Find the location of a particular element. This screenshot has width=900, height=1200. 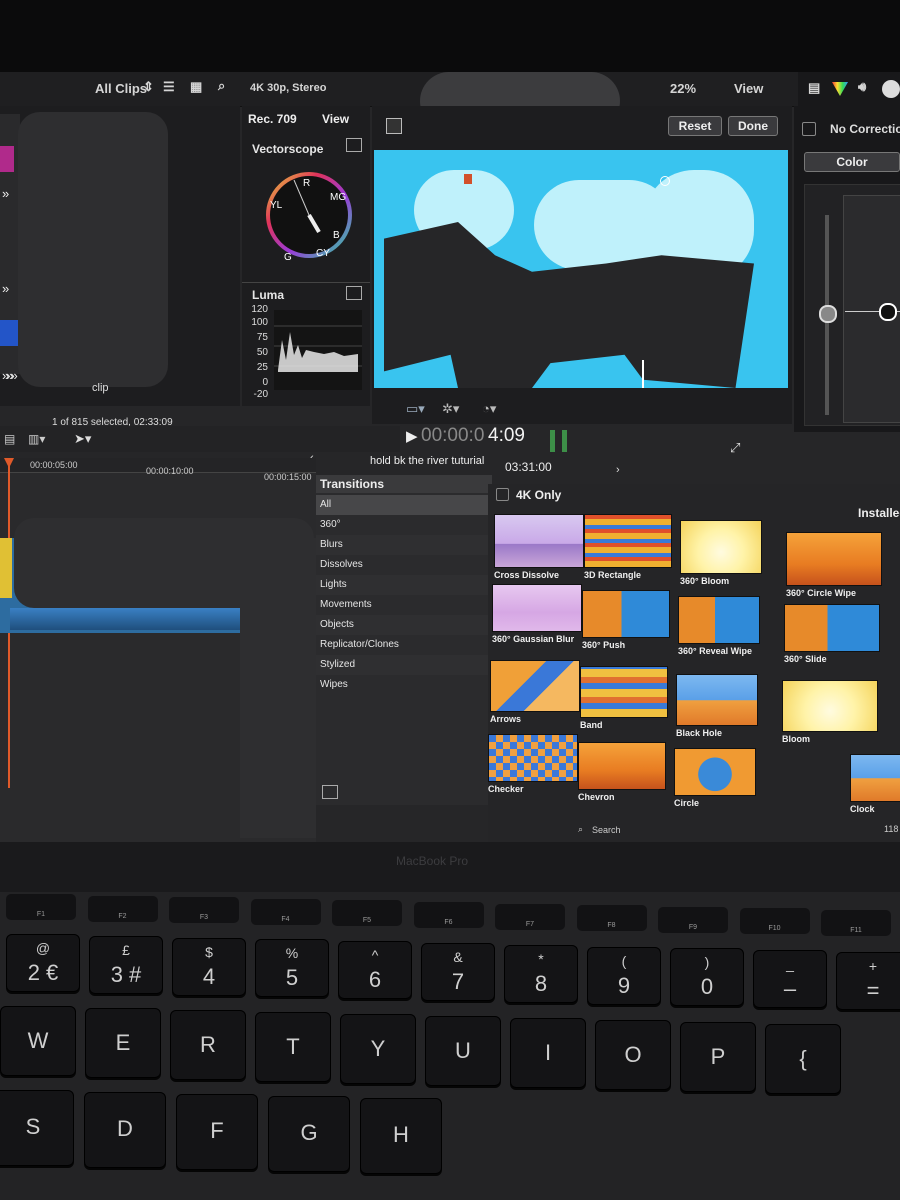

speed-icon: ◔▾ is located at coordinates (489, 409).